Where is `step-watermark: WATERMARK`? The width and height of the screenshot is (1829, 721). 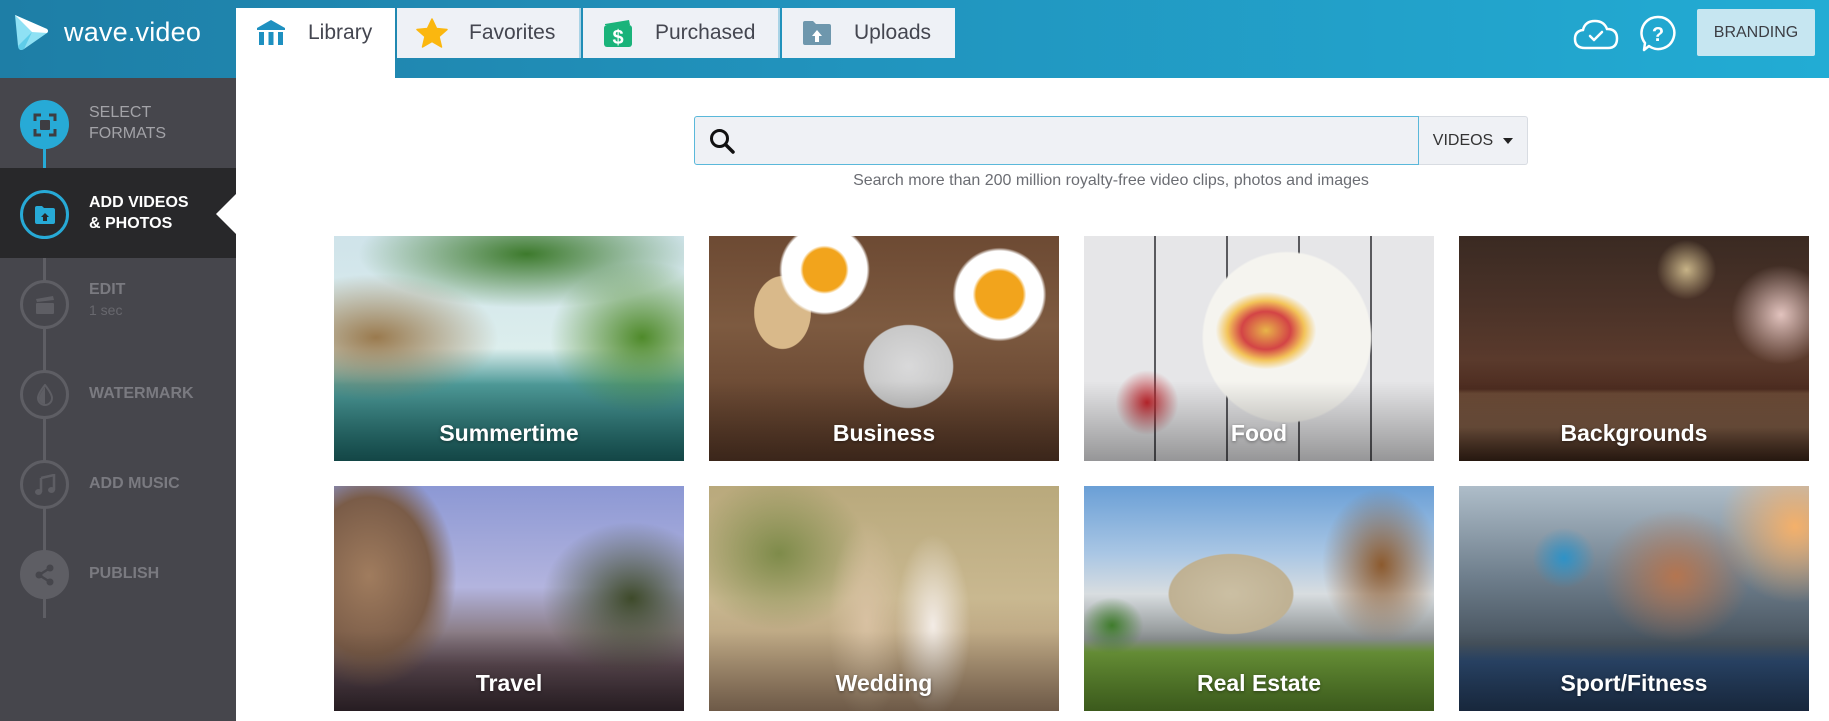
step-watermark: WATERMARK is located at coordinates (118, 393).